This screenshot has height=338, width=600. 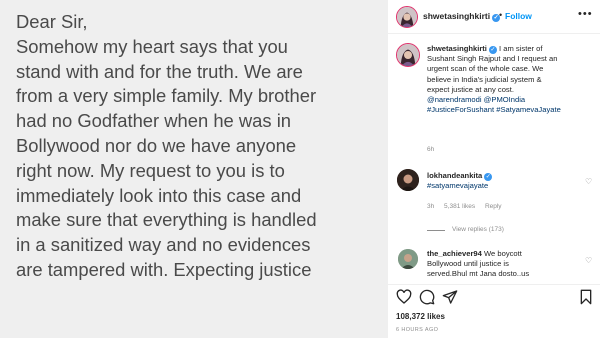 I want to click on comment-first-line: the_achiever94 We boycott, so click(x=507, y=254).